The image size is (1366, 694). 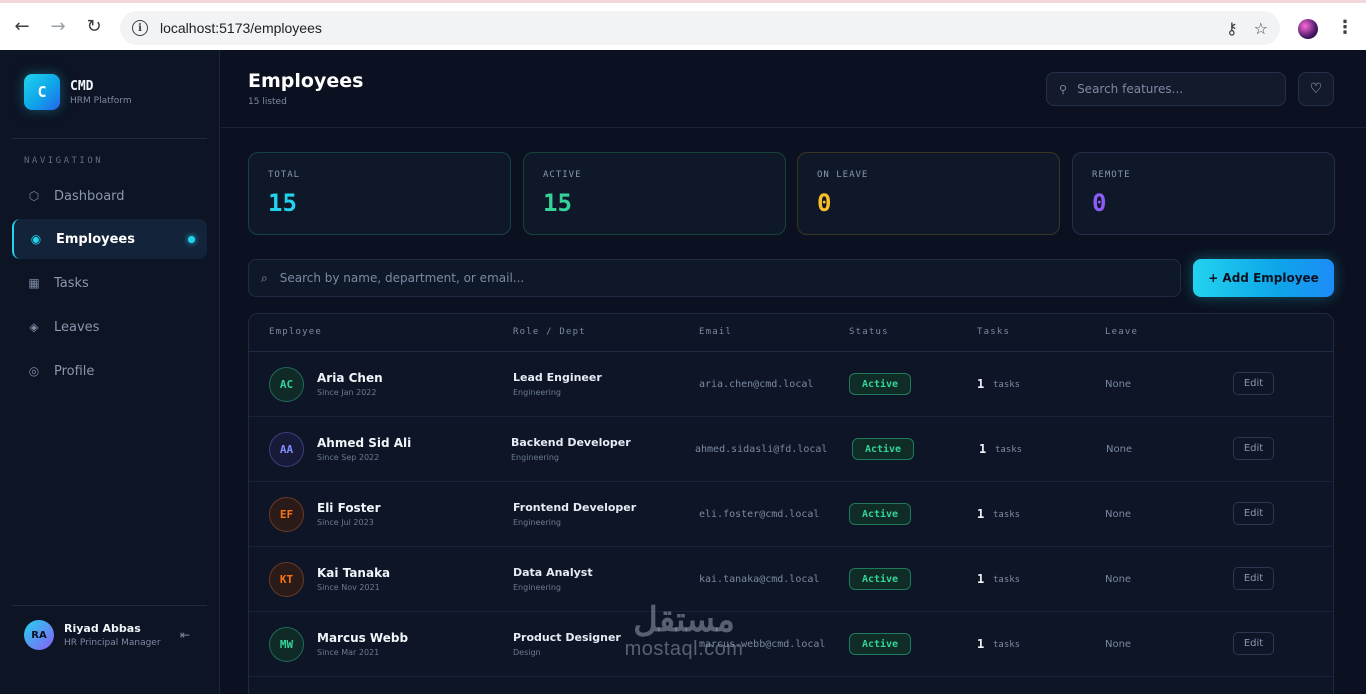 I want to click on profile-avatar, so click(x=1308, y=29).